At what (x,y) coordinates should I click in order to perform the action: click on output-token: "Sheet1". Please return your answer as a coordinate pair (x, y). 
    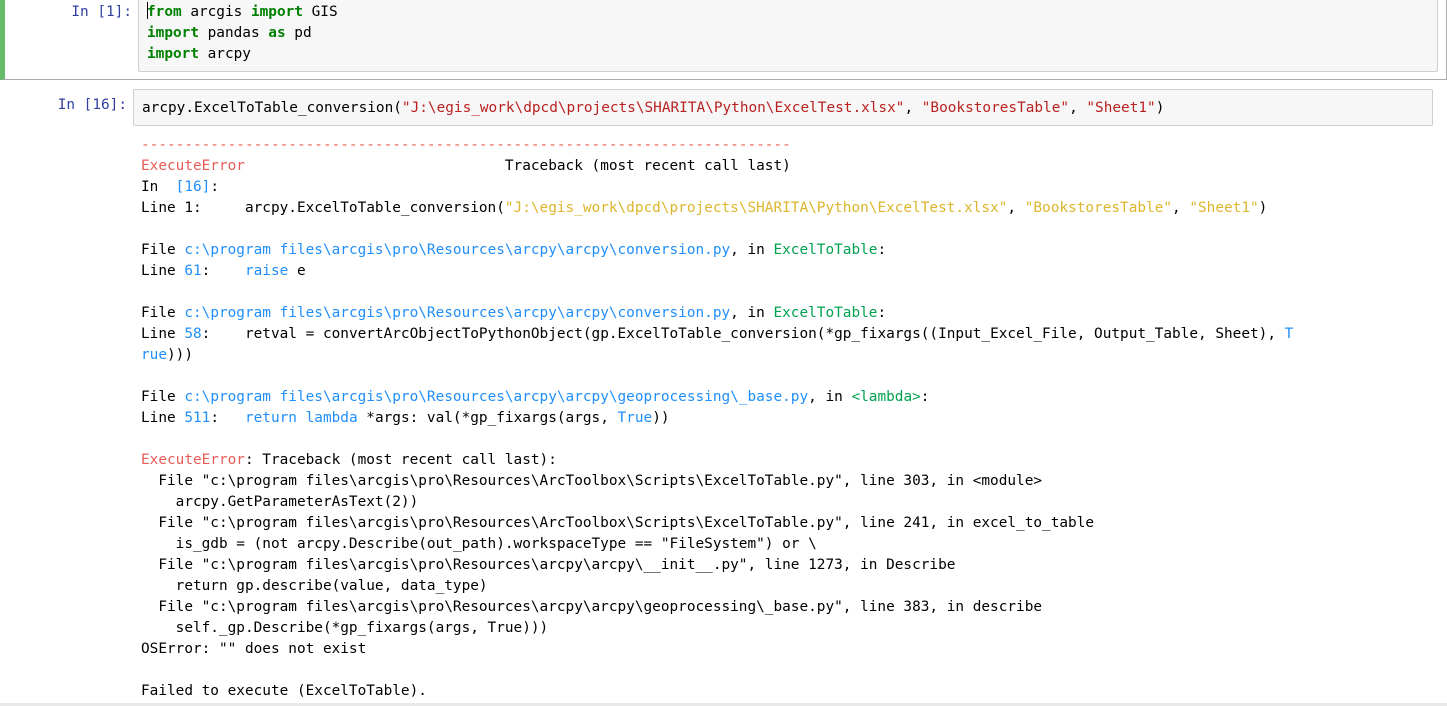
    Looking at the image, I should click on (1224, 208).